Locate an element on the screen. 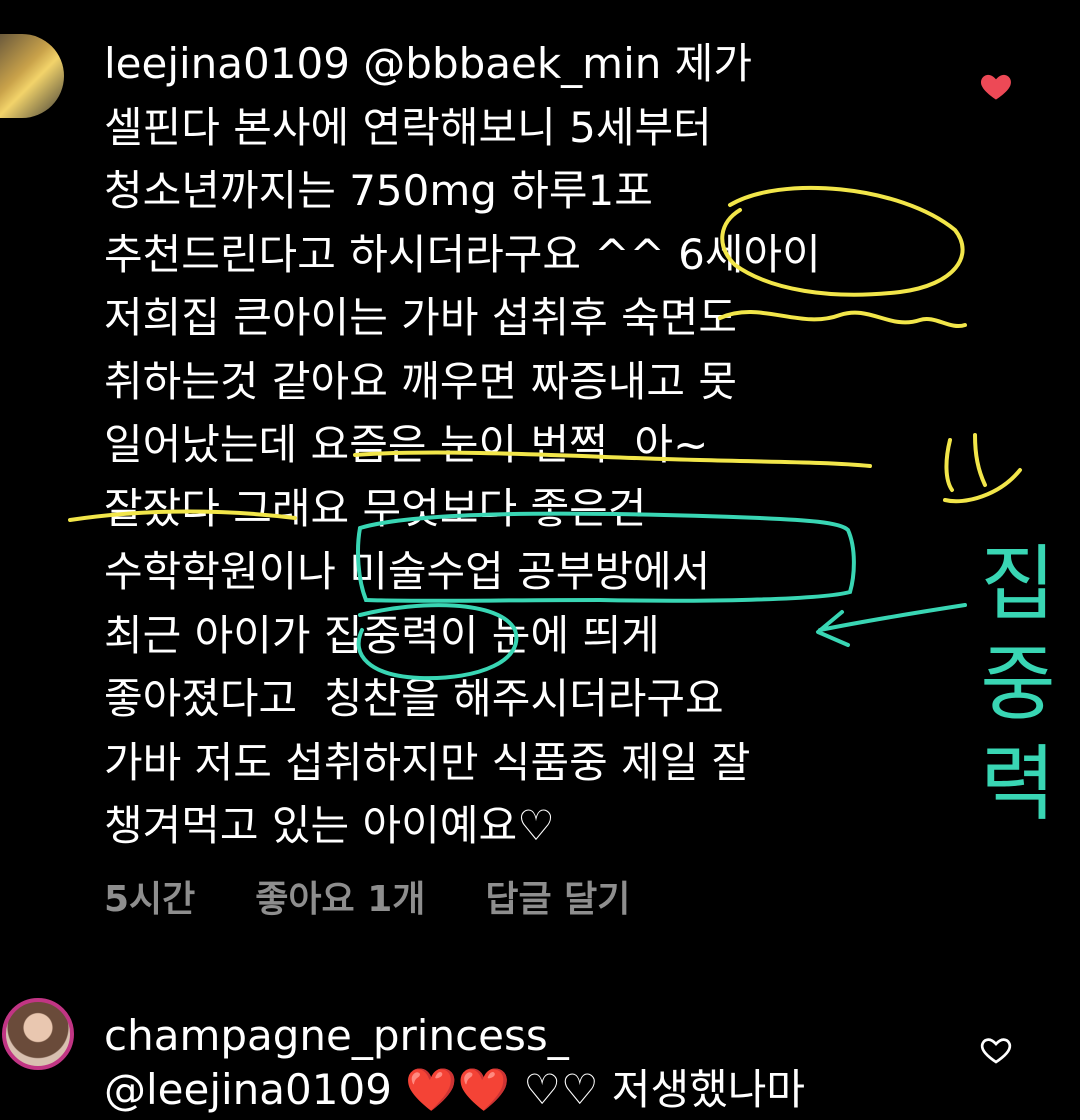 The image size is (1080, 1120). handwritten-annotation-text: 집중력 is located at coordinates (1010, 690).